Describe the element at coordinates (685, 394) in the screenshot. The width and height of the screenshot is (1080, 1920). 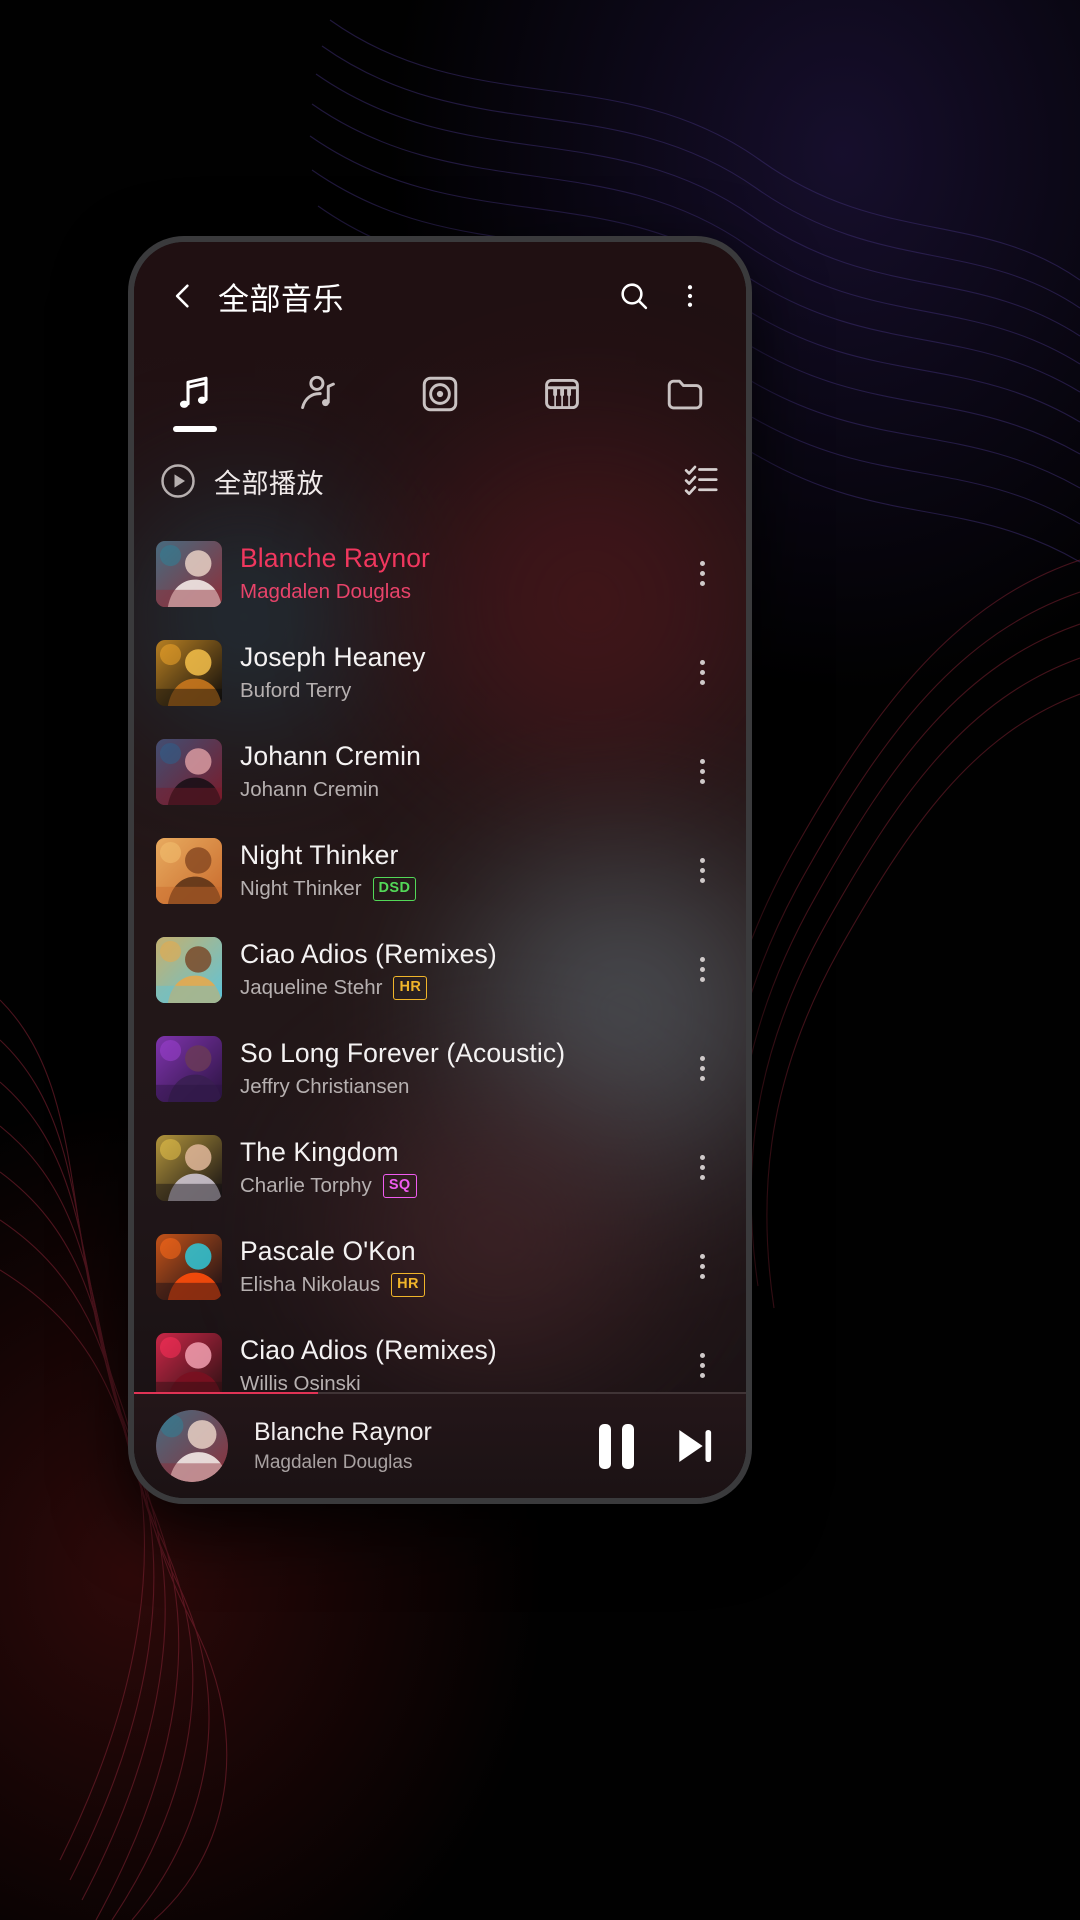
I see `tab-folders` at that location.